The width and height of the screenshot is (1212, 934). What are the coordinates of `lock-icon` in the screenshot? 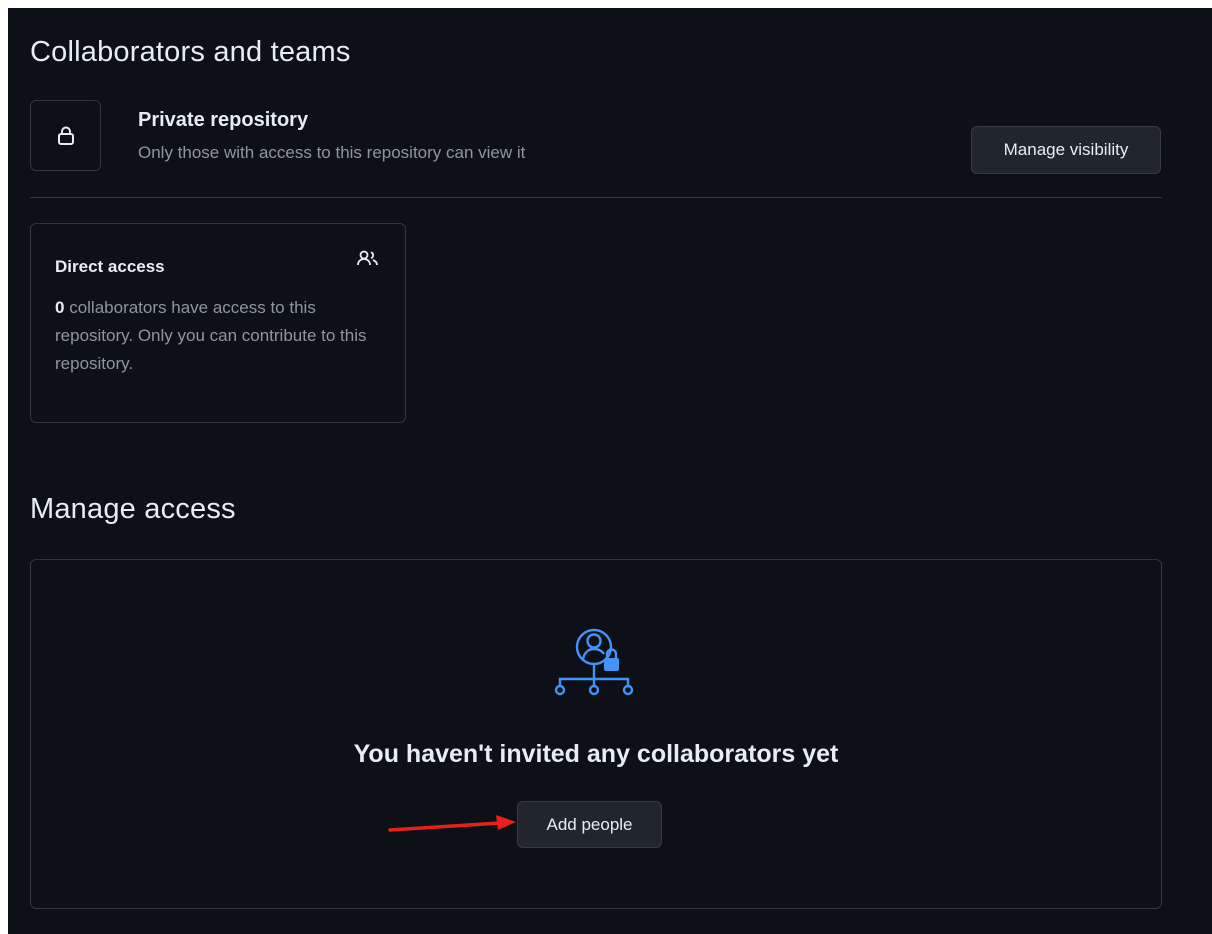 It's located at (65, 135).